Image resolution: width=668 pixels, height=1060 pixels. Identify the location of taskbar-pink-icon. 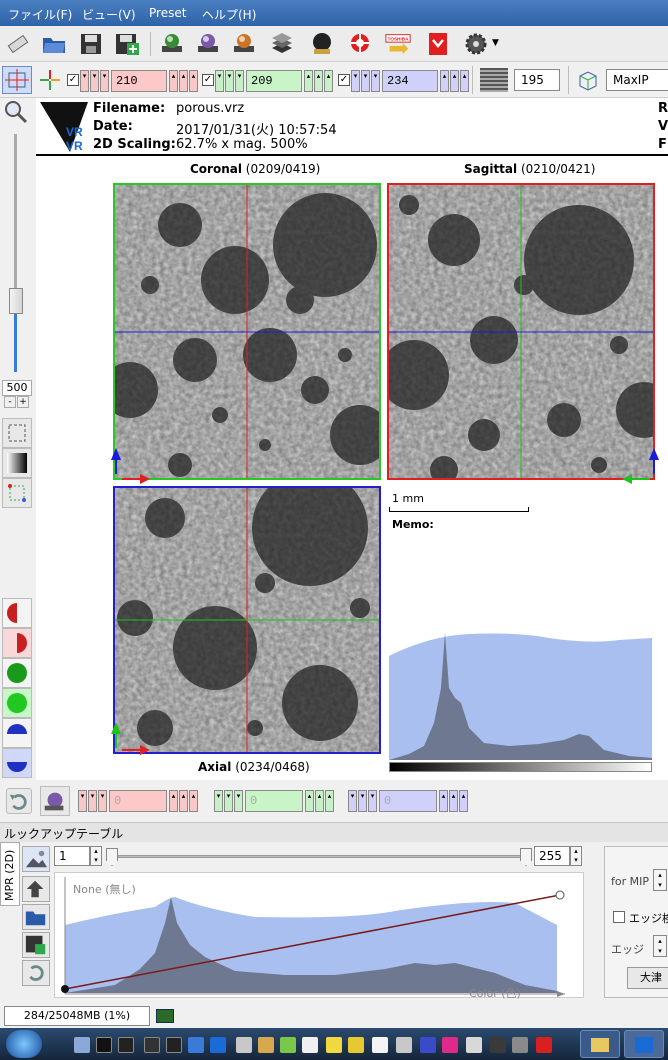
(450, 1045).